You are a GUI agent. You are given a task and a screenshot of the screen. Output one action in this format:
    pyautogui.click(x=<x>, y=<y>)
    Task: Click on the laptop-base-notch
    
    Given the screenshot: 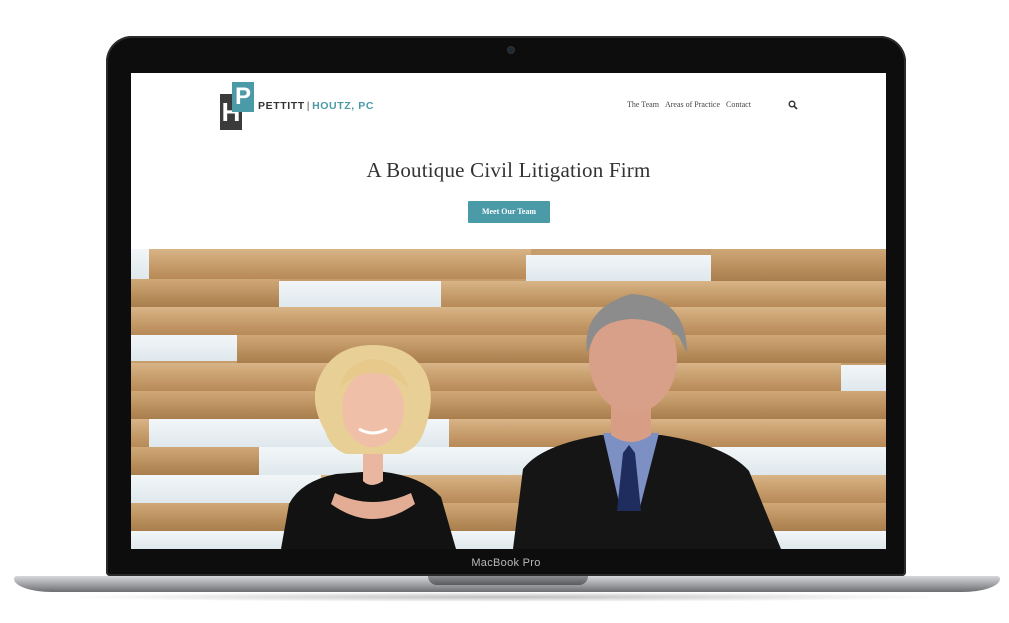 What is the action you would take?
    pyautogui.click(x=508, y=580)
    